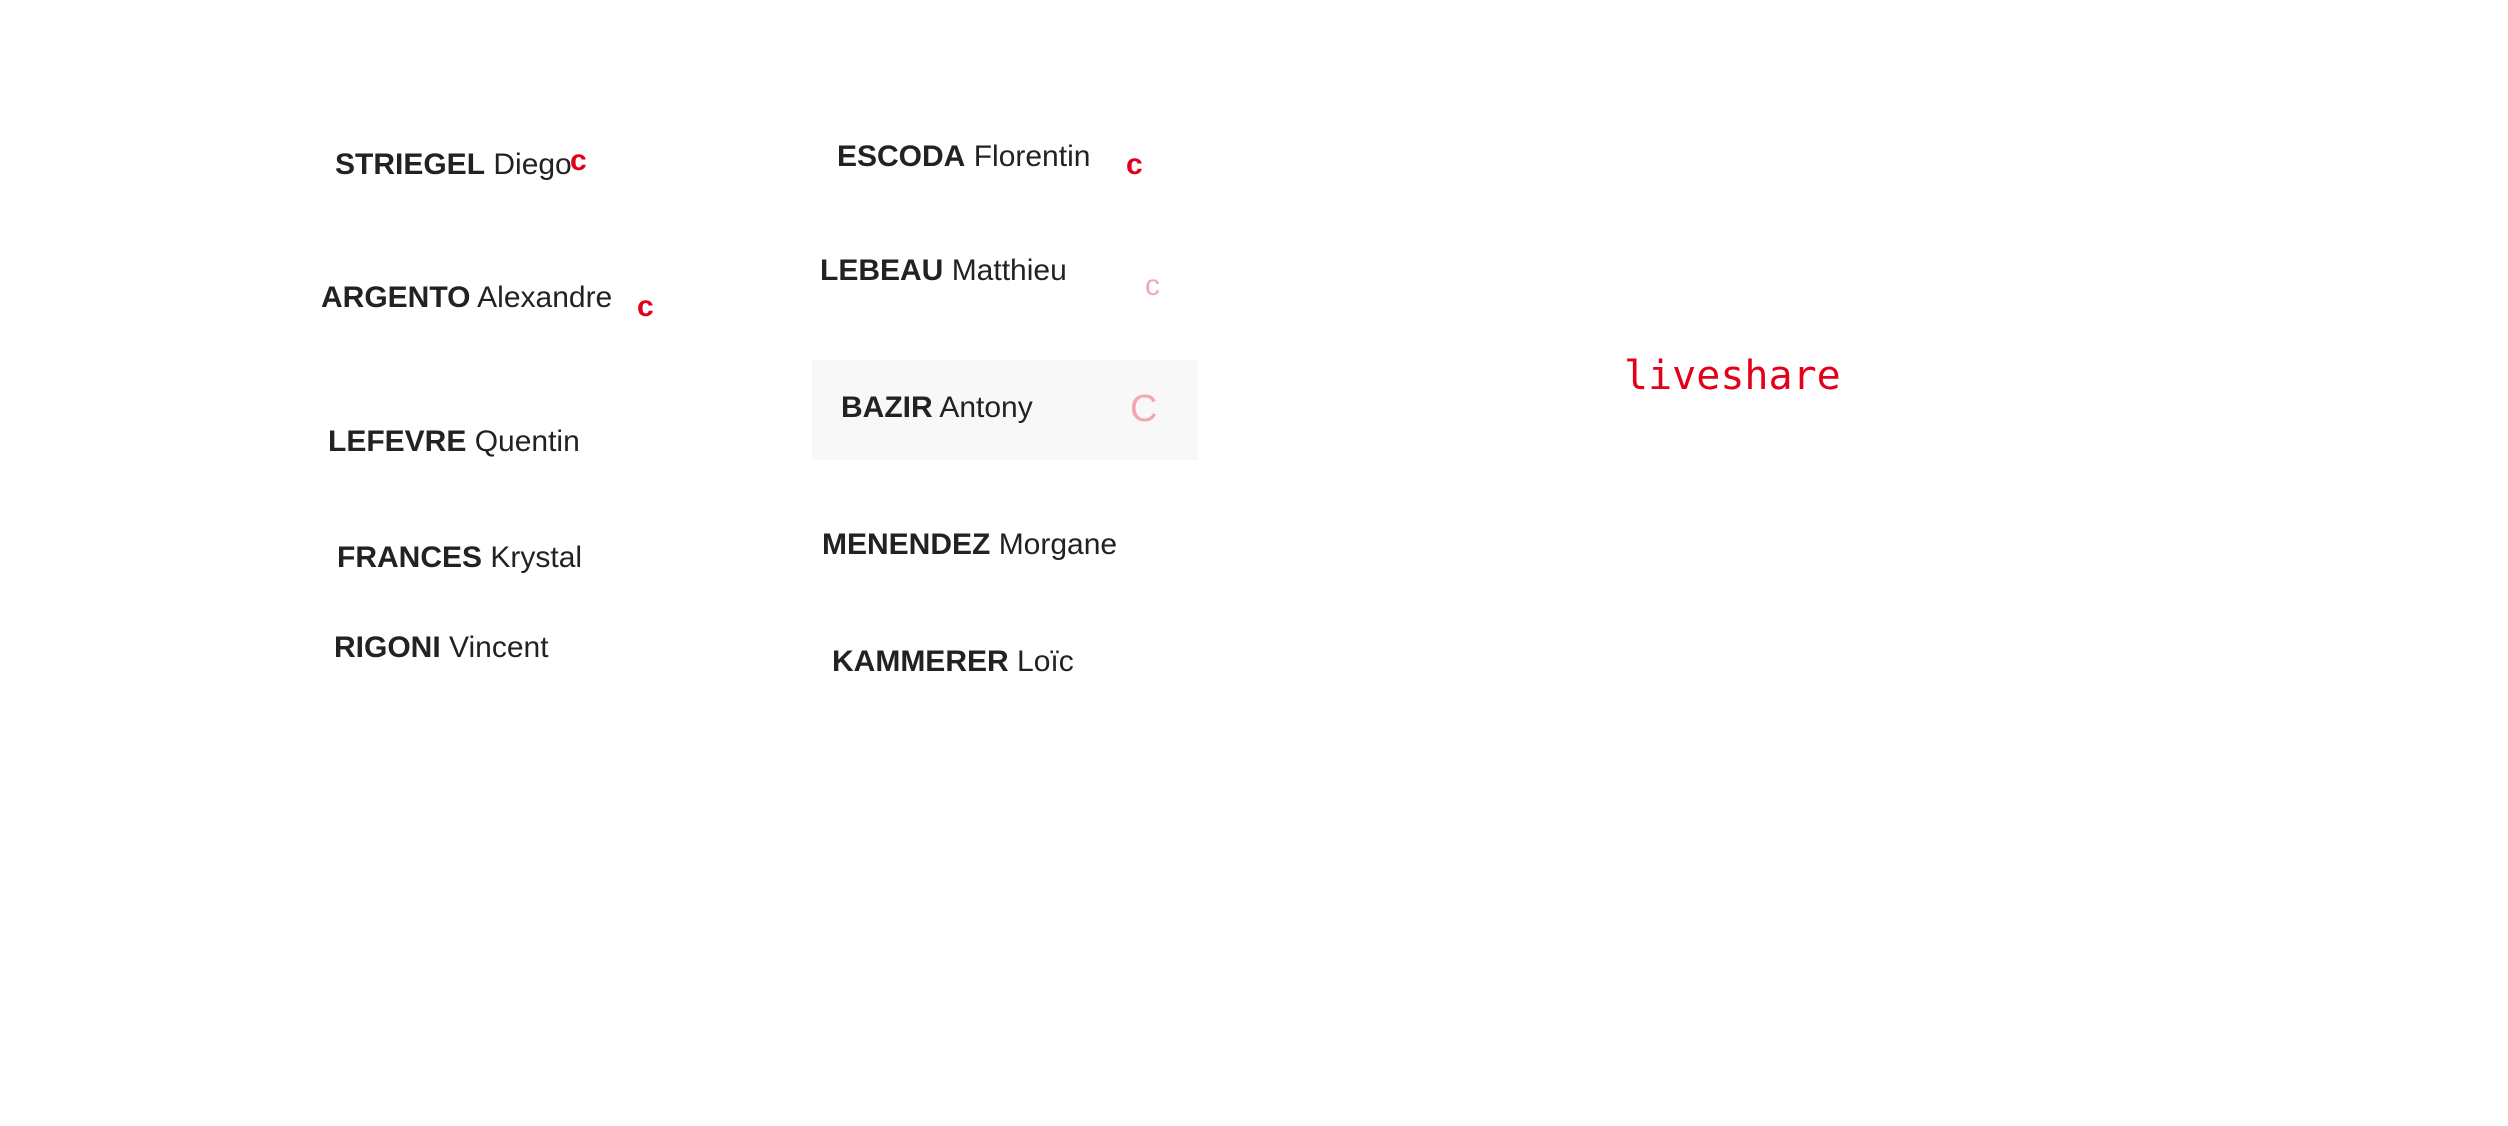 This screenshot has height=1126, width=2508. I want to click on person-first-name: Krystal, so click(536, 557).